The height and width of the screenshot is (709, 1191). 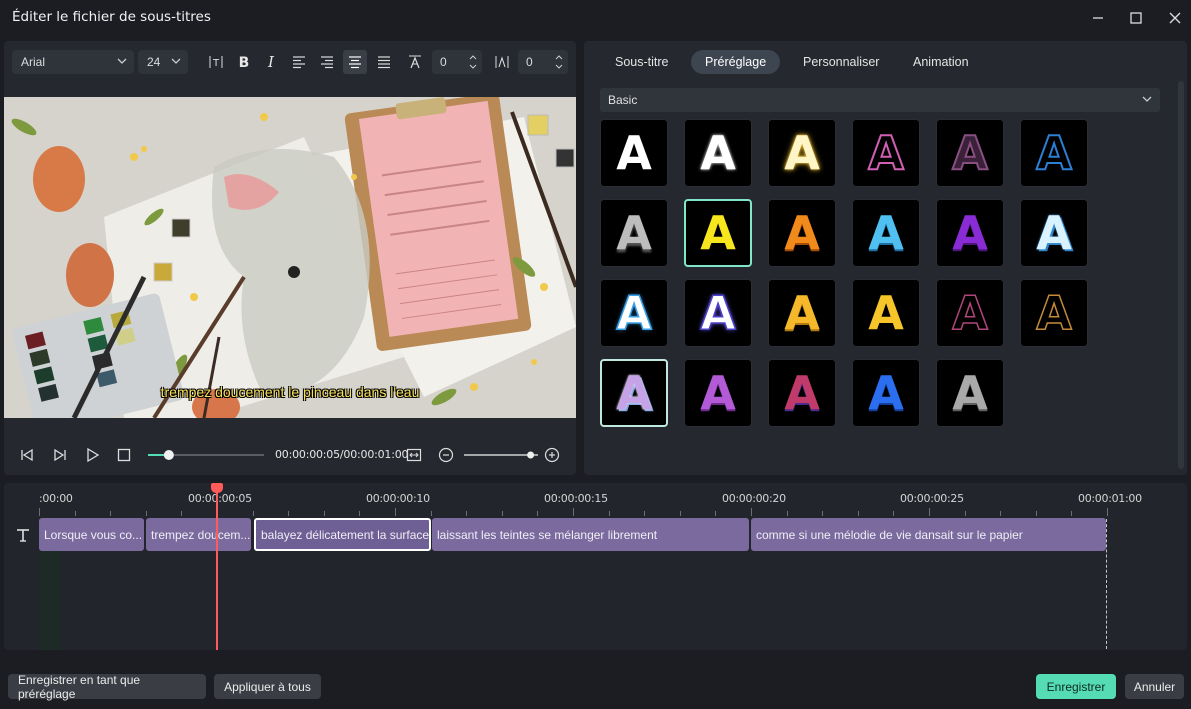 I want to click on zoom-in-button, so click(x=552, y=455).